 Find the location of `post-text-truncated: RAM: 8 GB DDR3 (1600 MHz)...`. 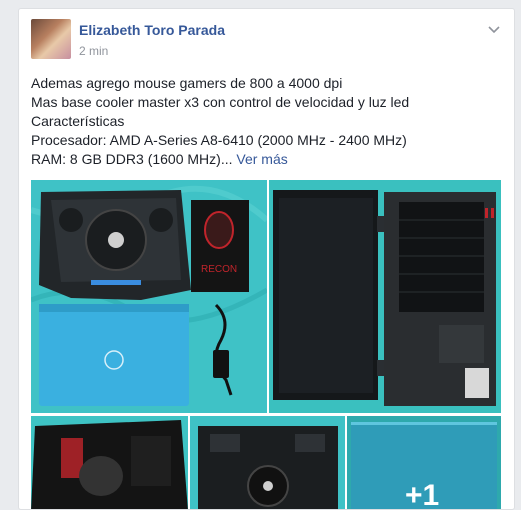

post-text-truncated: RAM: 8 GB DDR3 (1600 MHz)... is located at coordinates (132, 159).